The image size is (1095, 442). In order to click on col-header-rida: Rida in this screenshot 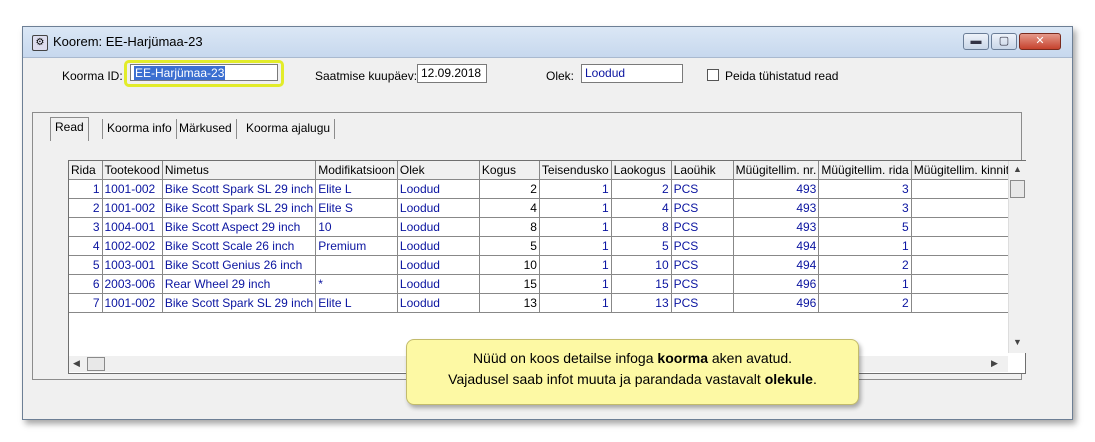, I will do `click(86, 170)`.